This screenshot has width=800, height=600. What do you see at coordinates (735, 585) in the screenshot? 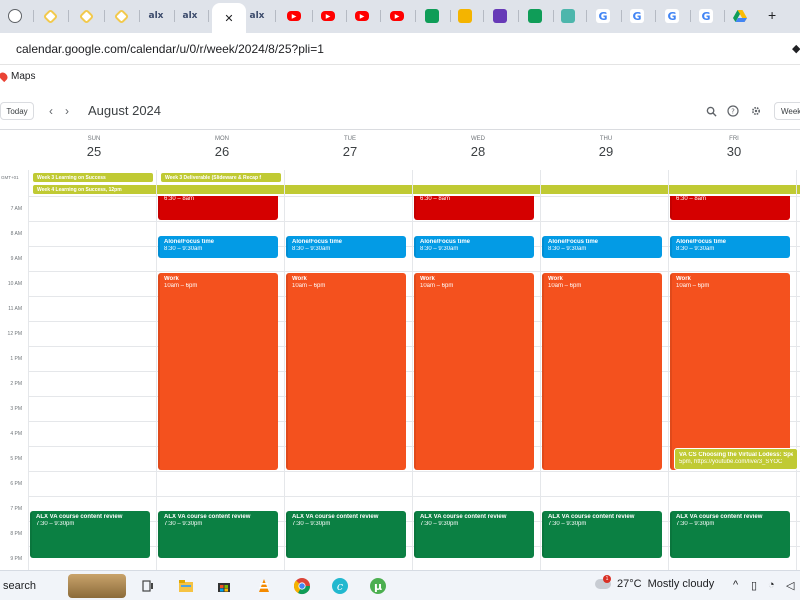
I see `show-hidden-icons-chevron-icon: ^` at bounding box center [735, 585].